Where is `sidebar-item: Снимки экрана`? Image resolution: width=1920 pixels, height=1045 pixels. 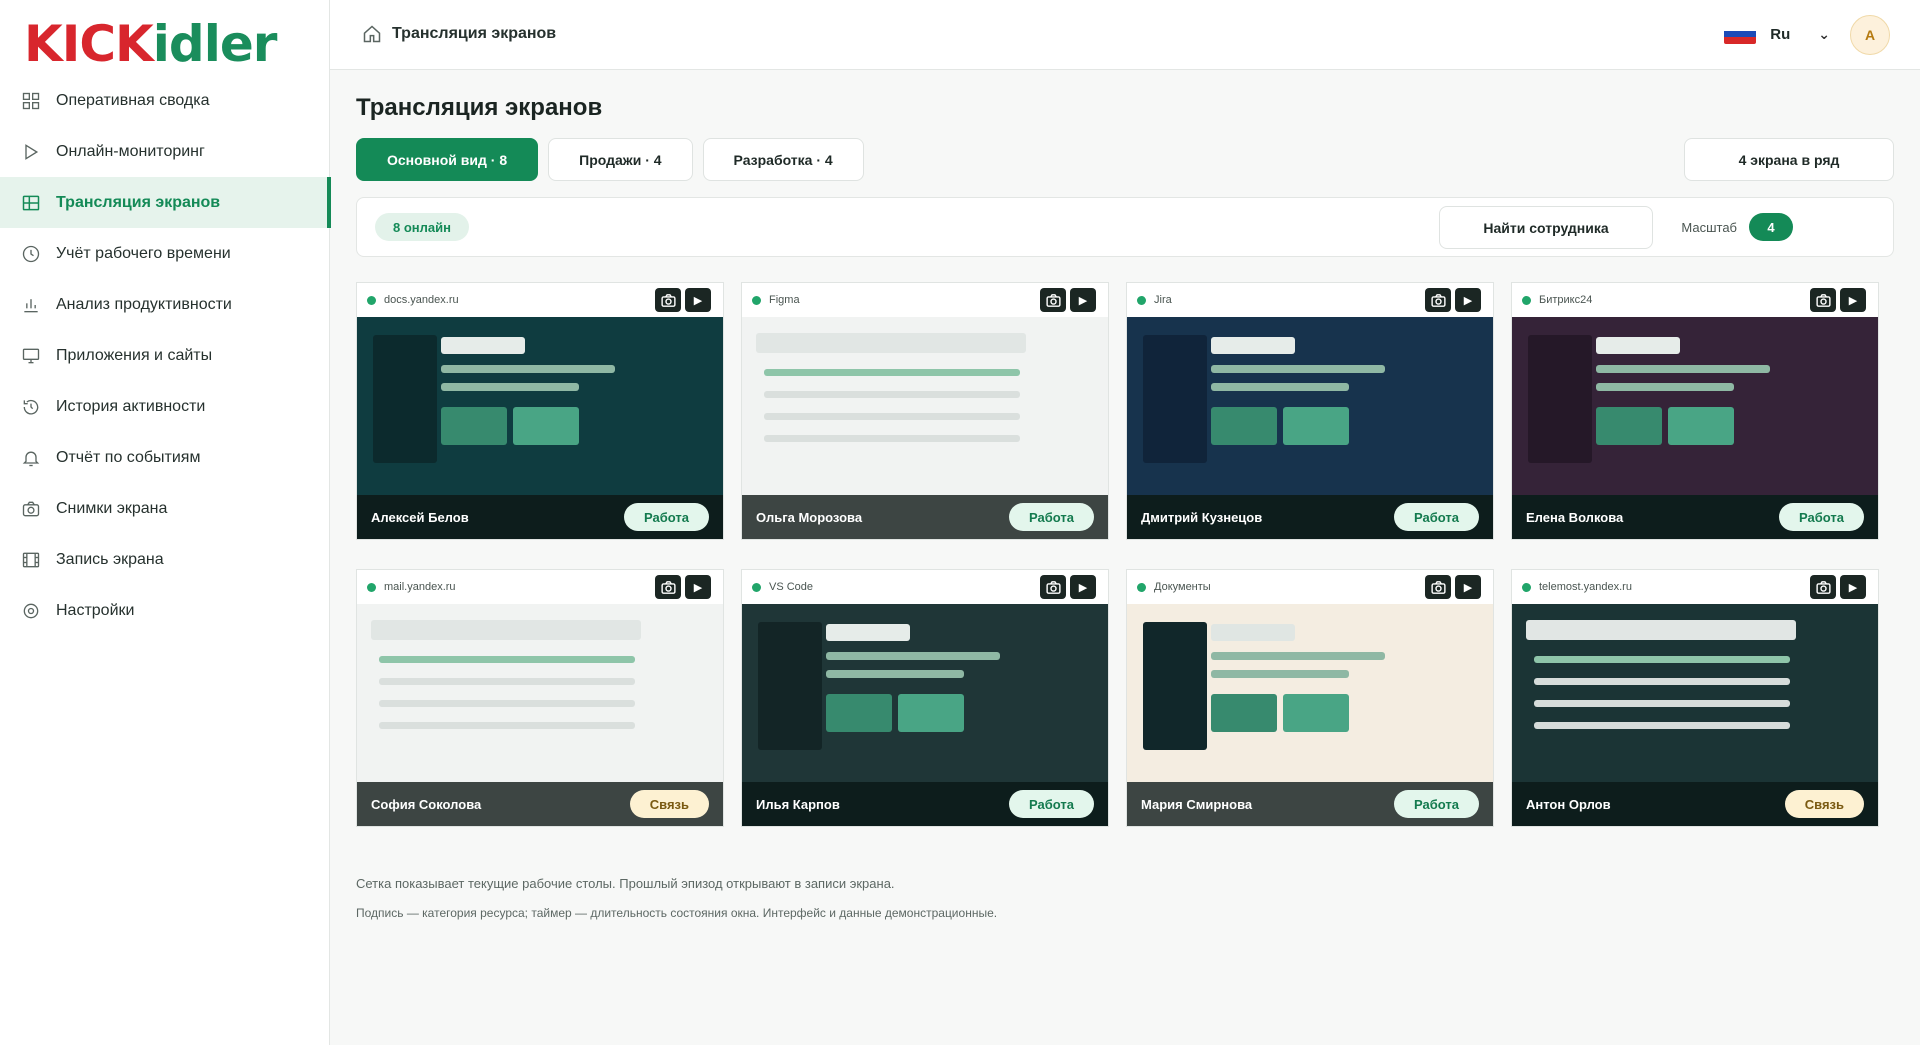
sidebar-item: Снимки экрана is located at coordinates (165, 508).